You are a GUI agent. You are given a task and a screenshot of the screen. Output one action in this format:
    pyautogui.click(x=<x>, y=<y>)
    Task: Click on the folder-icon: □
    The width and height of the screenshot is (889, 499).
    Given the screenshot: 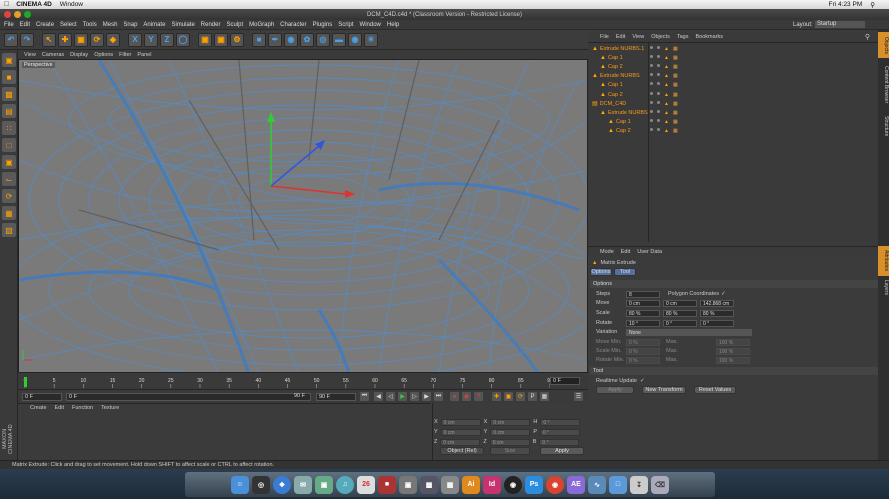 What is the action you would take?
    pyautogui.click(x=618, y=484)
    